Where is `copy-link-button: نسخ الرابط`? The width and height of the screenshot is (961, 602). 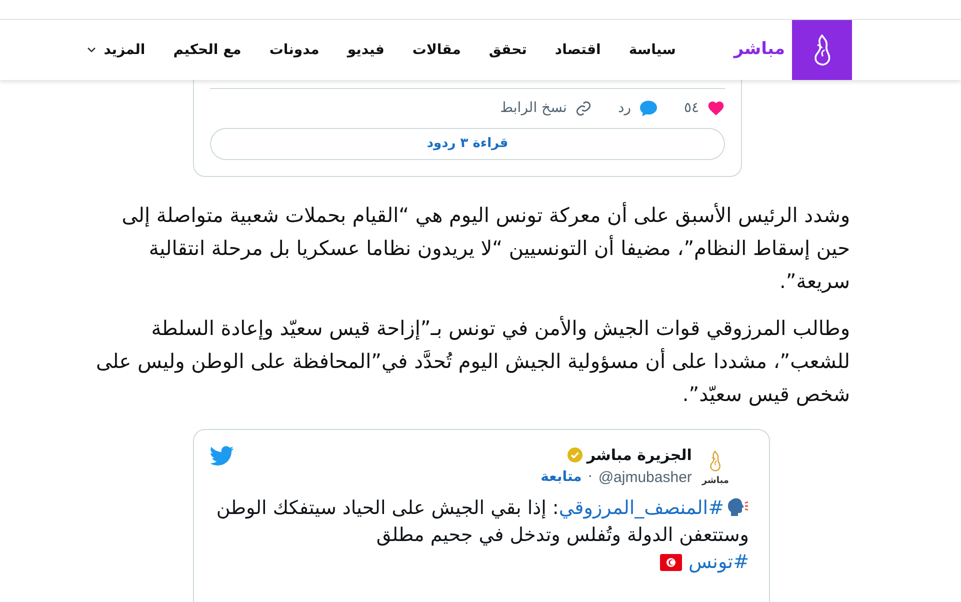
copy-link-button: نسخ الرابط is located at coordinates (546, 108).